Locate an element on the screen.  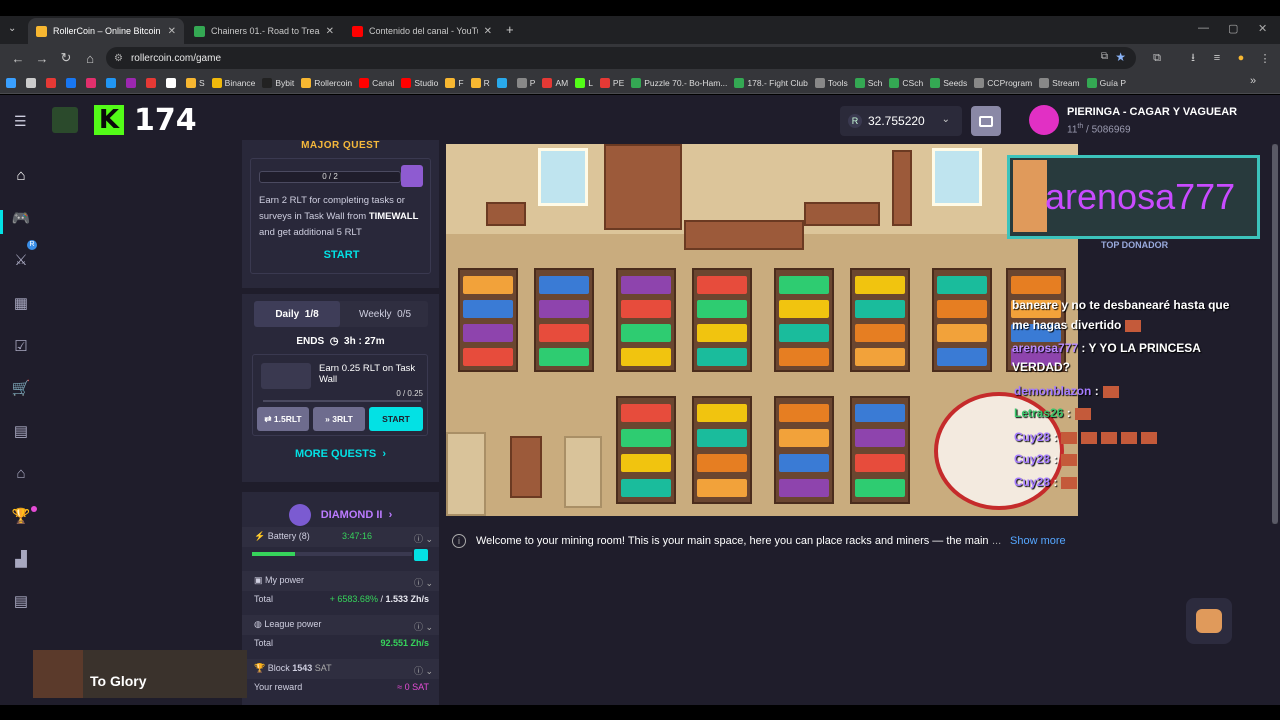
league-link: DIAMOND II › is located at coordinates (340, 515).